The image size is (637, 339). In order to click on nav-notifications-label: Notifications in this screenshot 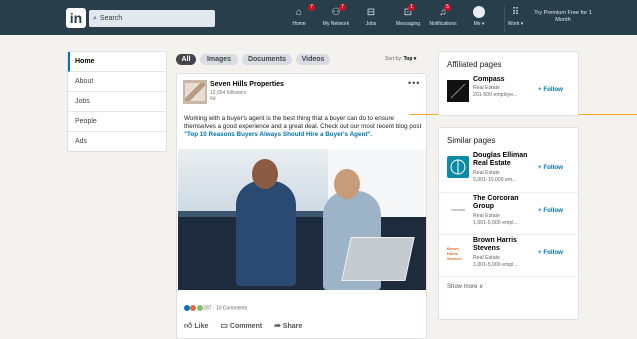, I will do `click(443, 24)`.